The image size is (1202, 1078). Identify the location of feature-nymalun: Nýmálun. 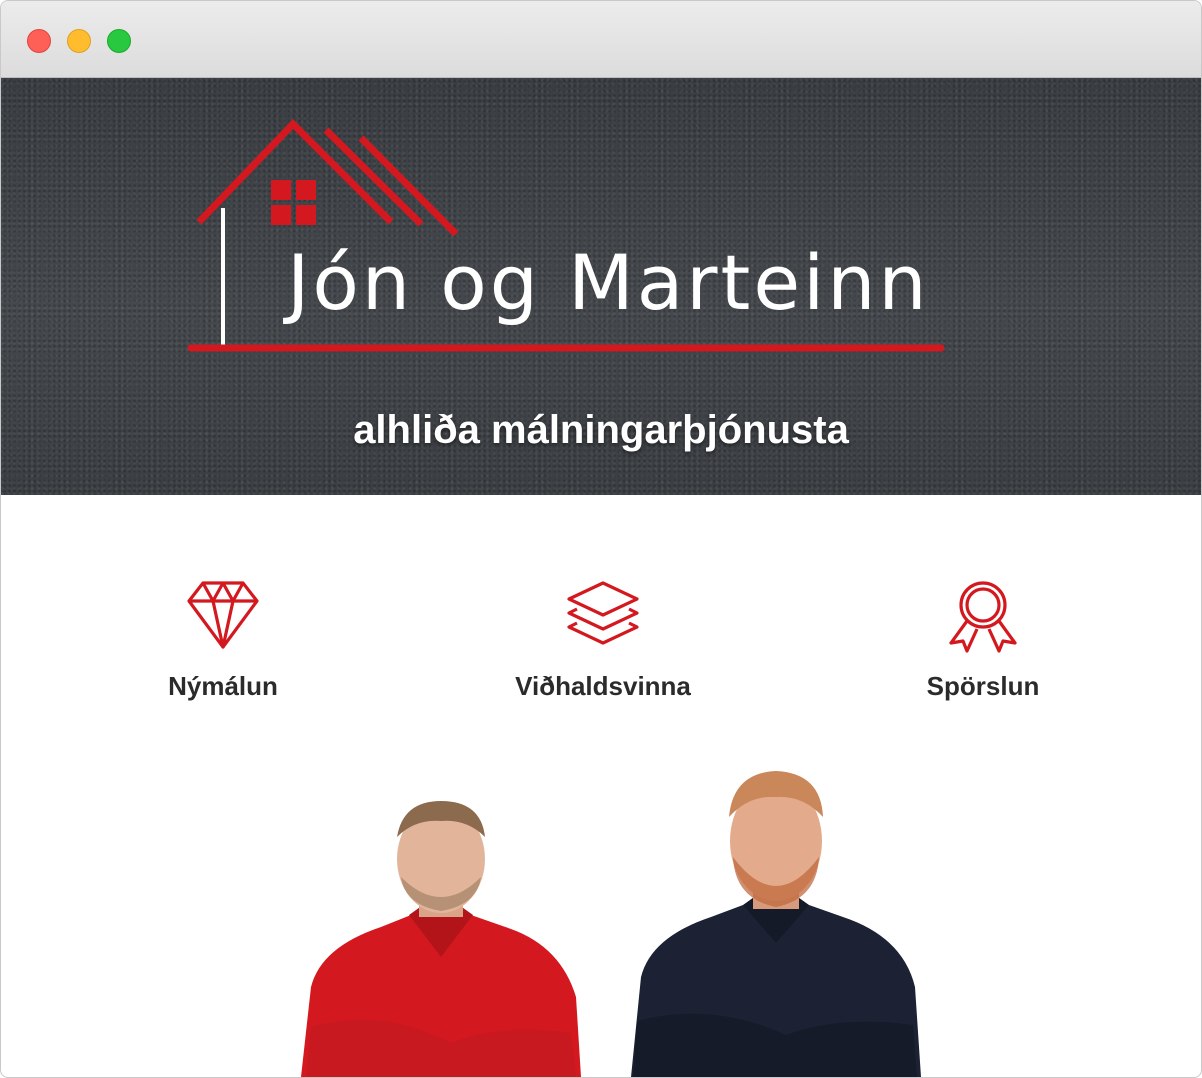
(223, 639).